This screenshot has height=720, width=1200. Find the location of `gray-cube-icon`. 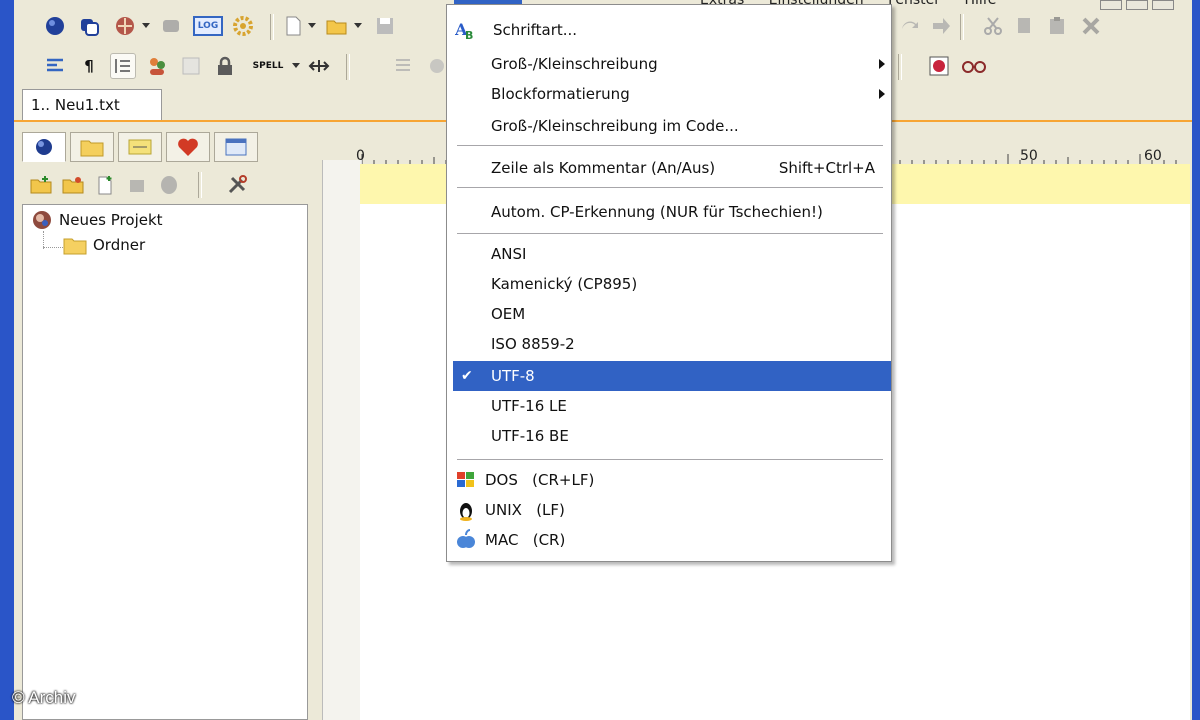

gray-cube-icon is located at coordinates (171, 26).